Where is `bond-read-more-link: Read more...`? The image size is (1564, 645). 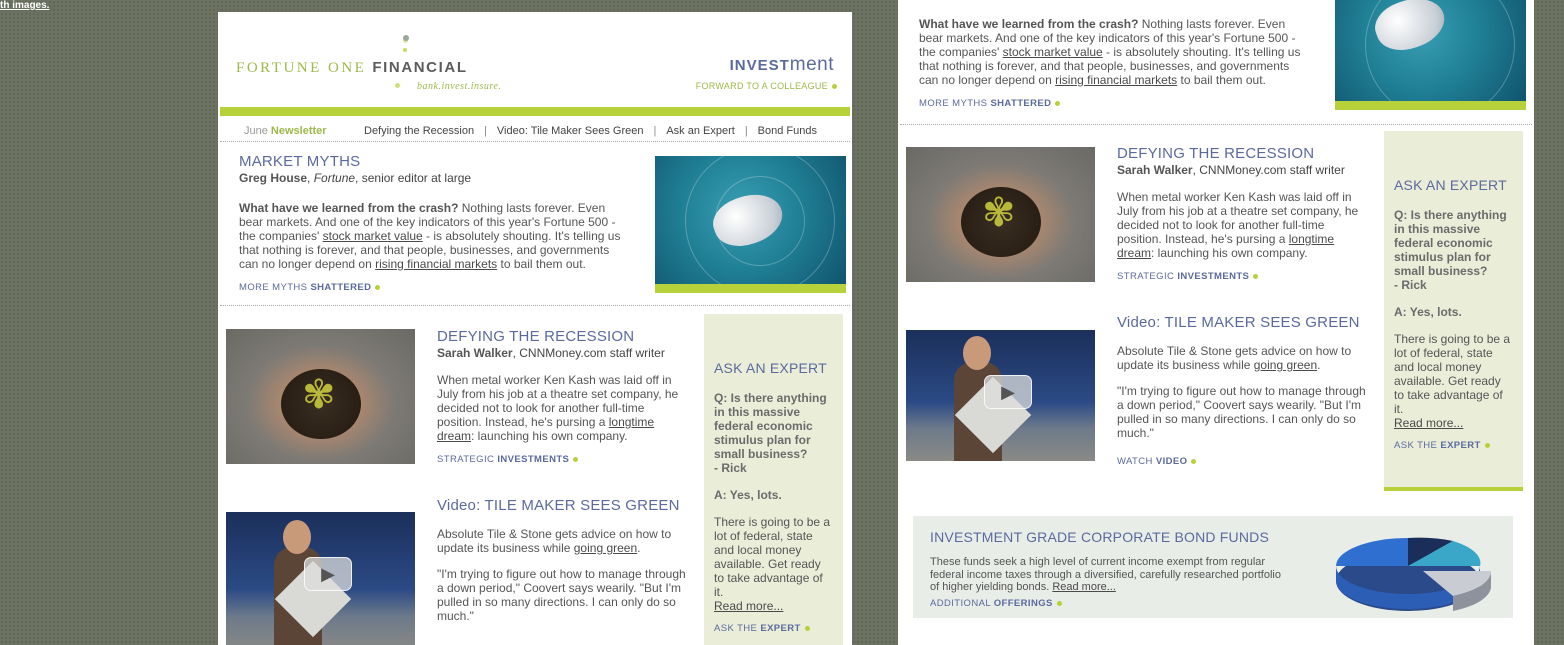 bond-read-more-link: Read more... is located at coordinates (1084, 587).